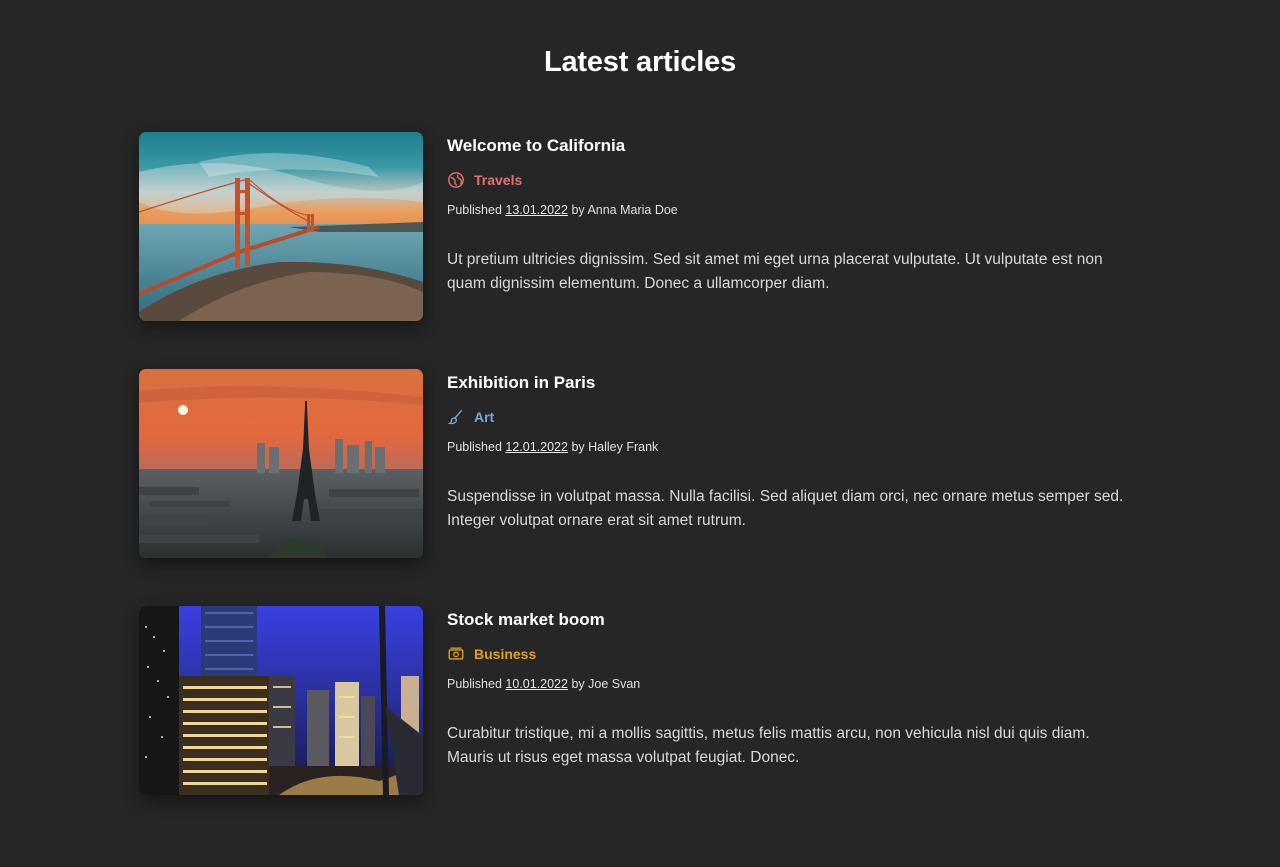 The height and width of the screenshot is (867, 1280). Describe the element at coordinates (792, 620) in the screenshot. I see `article-title: Stock market boom` at that location.